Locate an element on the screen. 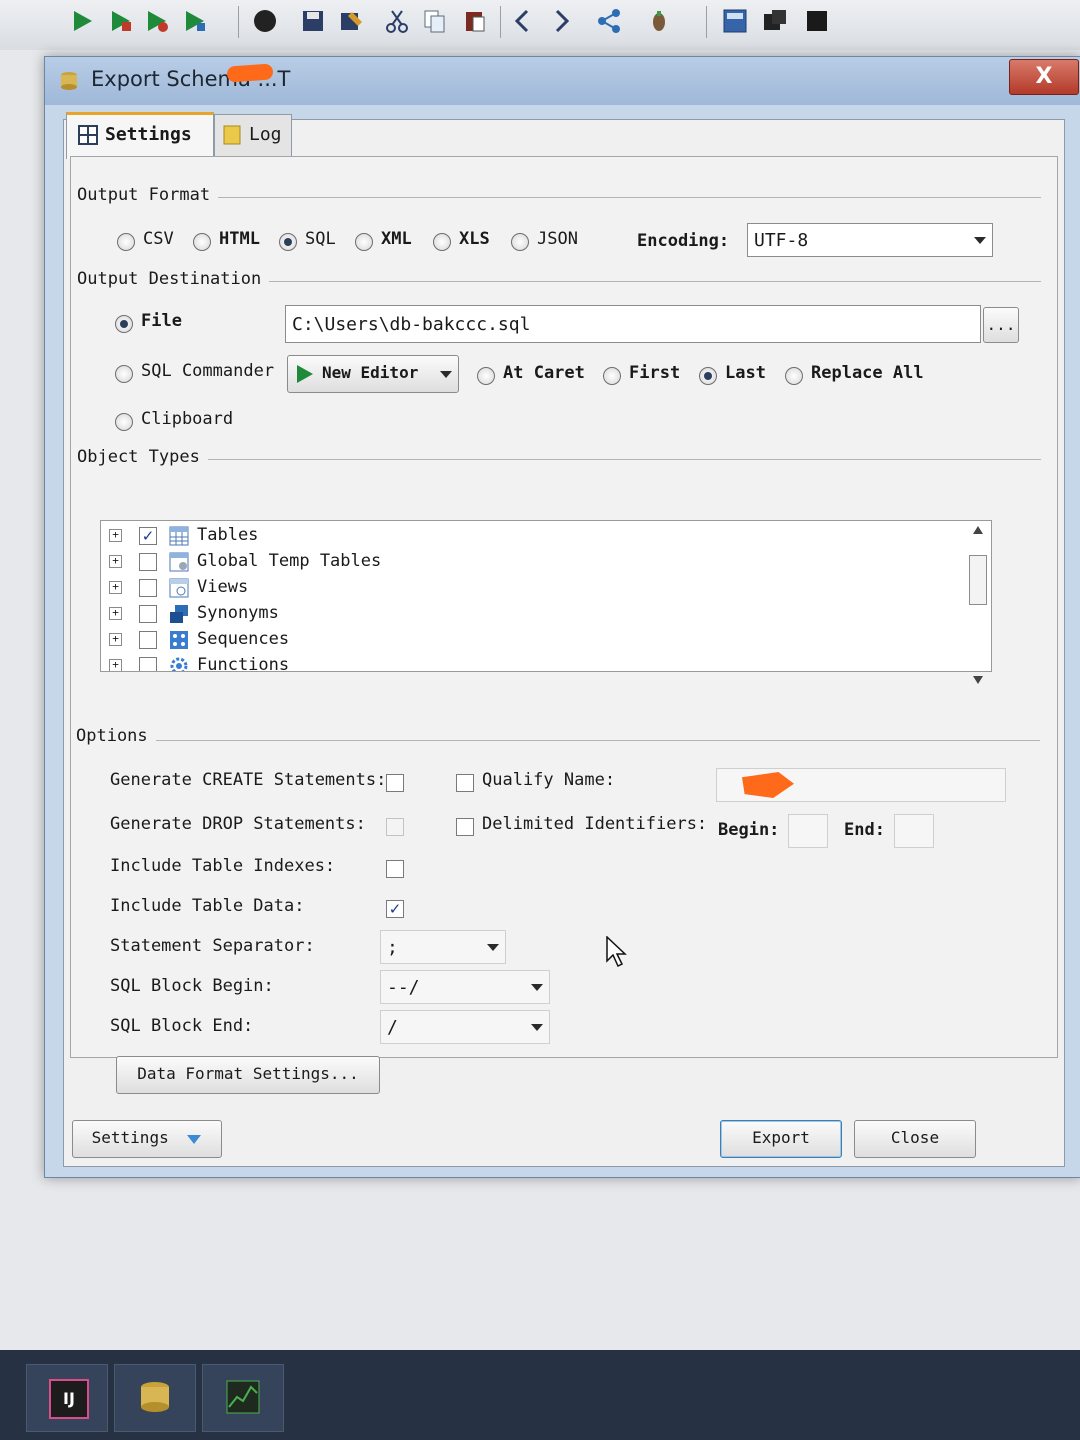  synonyms-checkbox is located at coordinates (148, 614).